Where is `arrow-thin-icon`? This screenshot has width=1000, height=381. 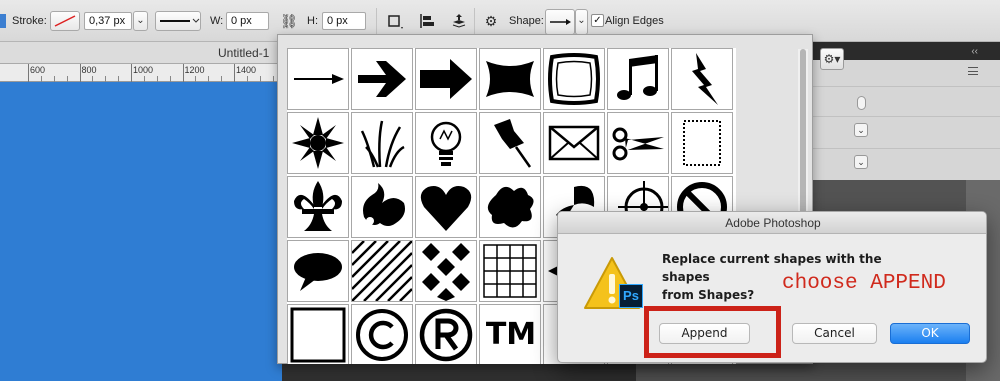
arrow-thin-icon is located at coordinates (319, 79).